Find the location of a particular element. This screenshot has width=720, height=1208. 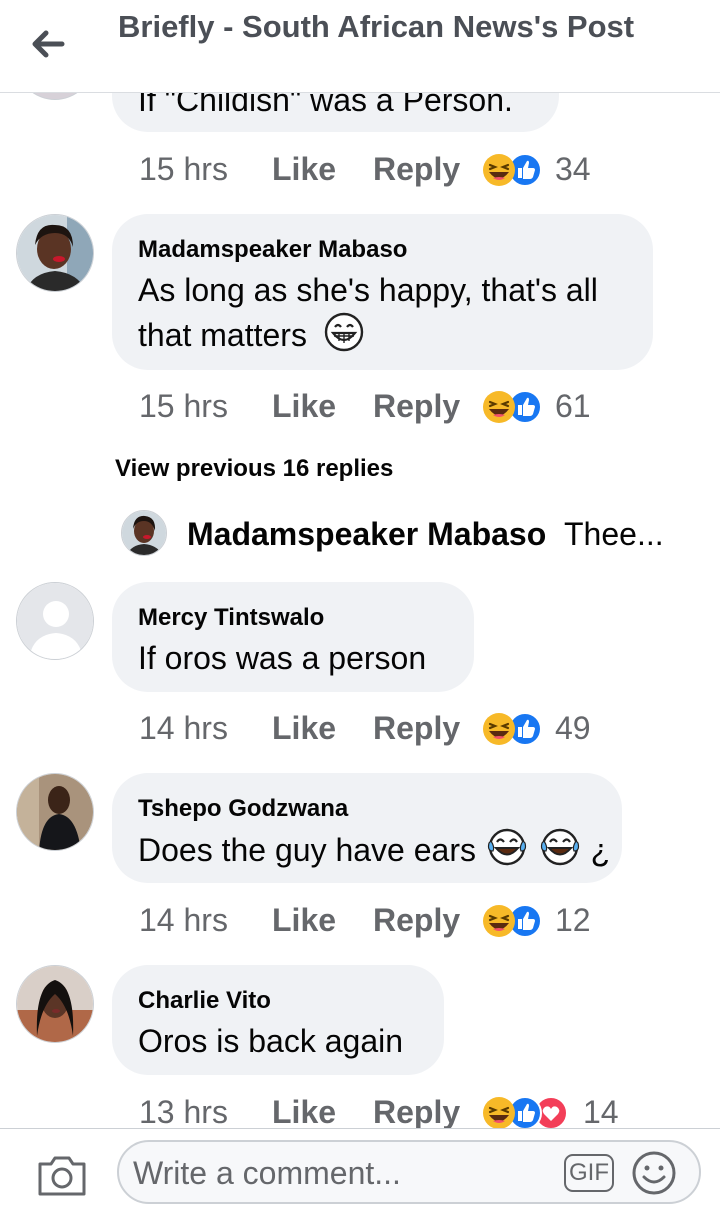

comment-time: 13 hrs is located at coordinates (183, 1112).